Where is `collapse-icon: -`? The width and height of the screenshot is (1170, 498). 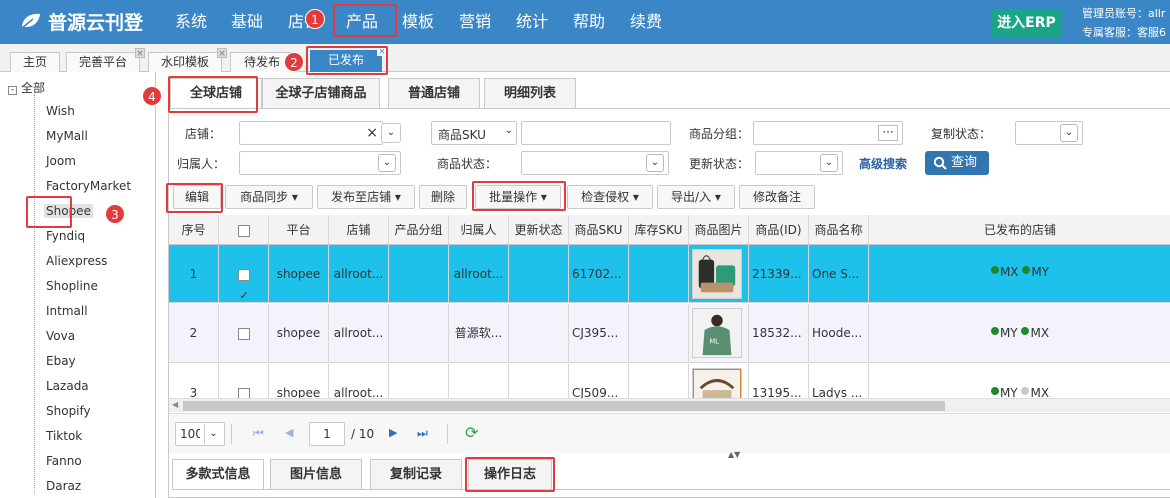
collapse-icon: - is located at coordinates (12, 90).